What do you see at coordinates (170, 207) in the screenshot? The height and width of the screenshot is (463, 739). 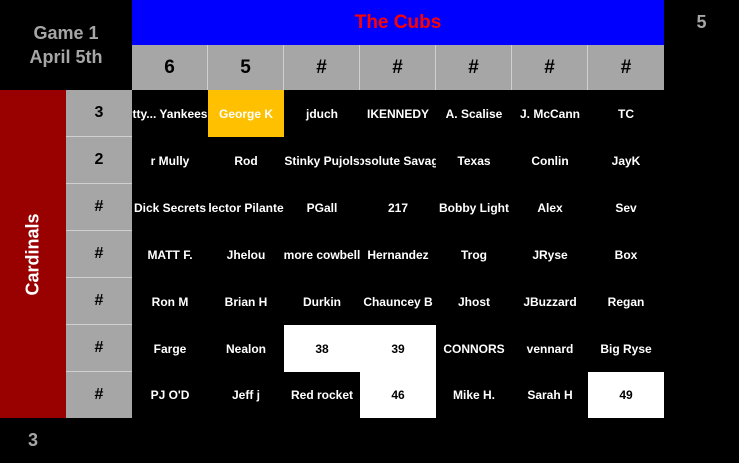 I see `grid-cell: Dick Secrets` at bounding box center [170, 207].